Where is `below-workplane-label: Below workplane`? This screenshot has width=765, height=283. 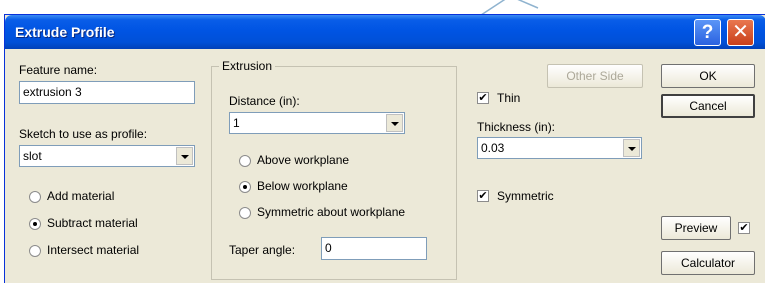 below-workplane-label: Below workplane is located at coordinates (302, 186).